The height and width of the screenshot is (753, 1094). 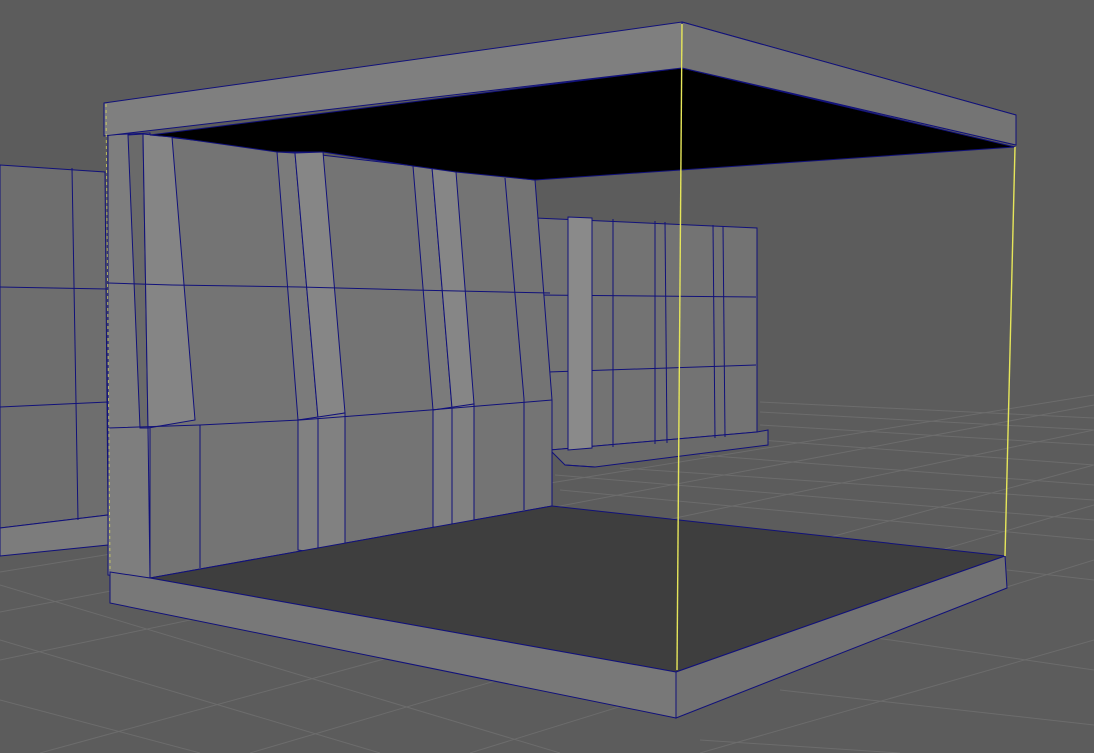 I want to click on background-wall-block, so click(x=651, y=342).